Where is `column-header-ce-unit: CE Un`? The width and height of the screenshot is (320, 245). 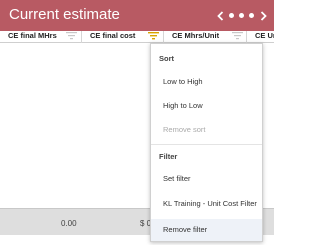
column-header-ce-unit: CE Un is located at coordinates (260, 37).